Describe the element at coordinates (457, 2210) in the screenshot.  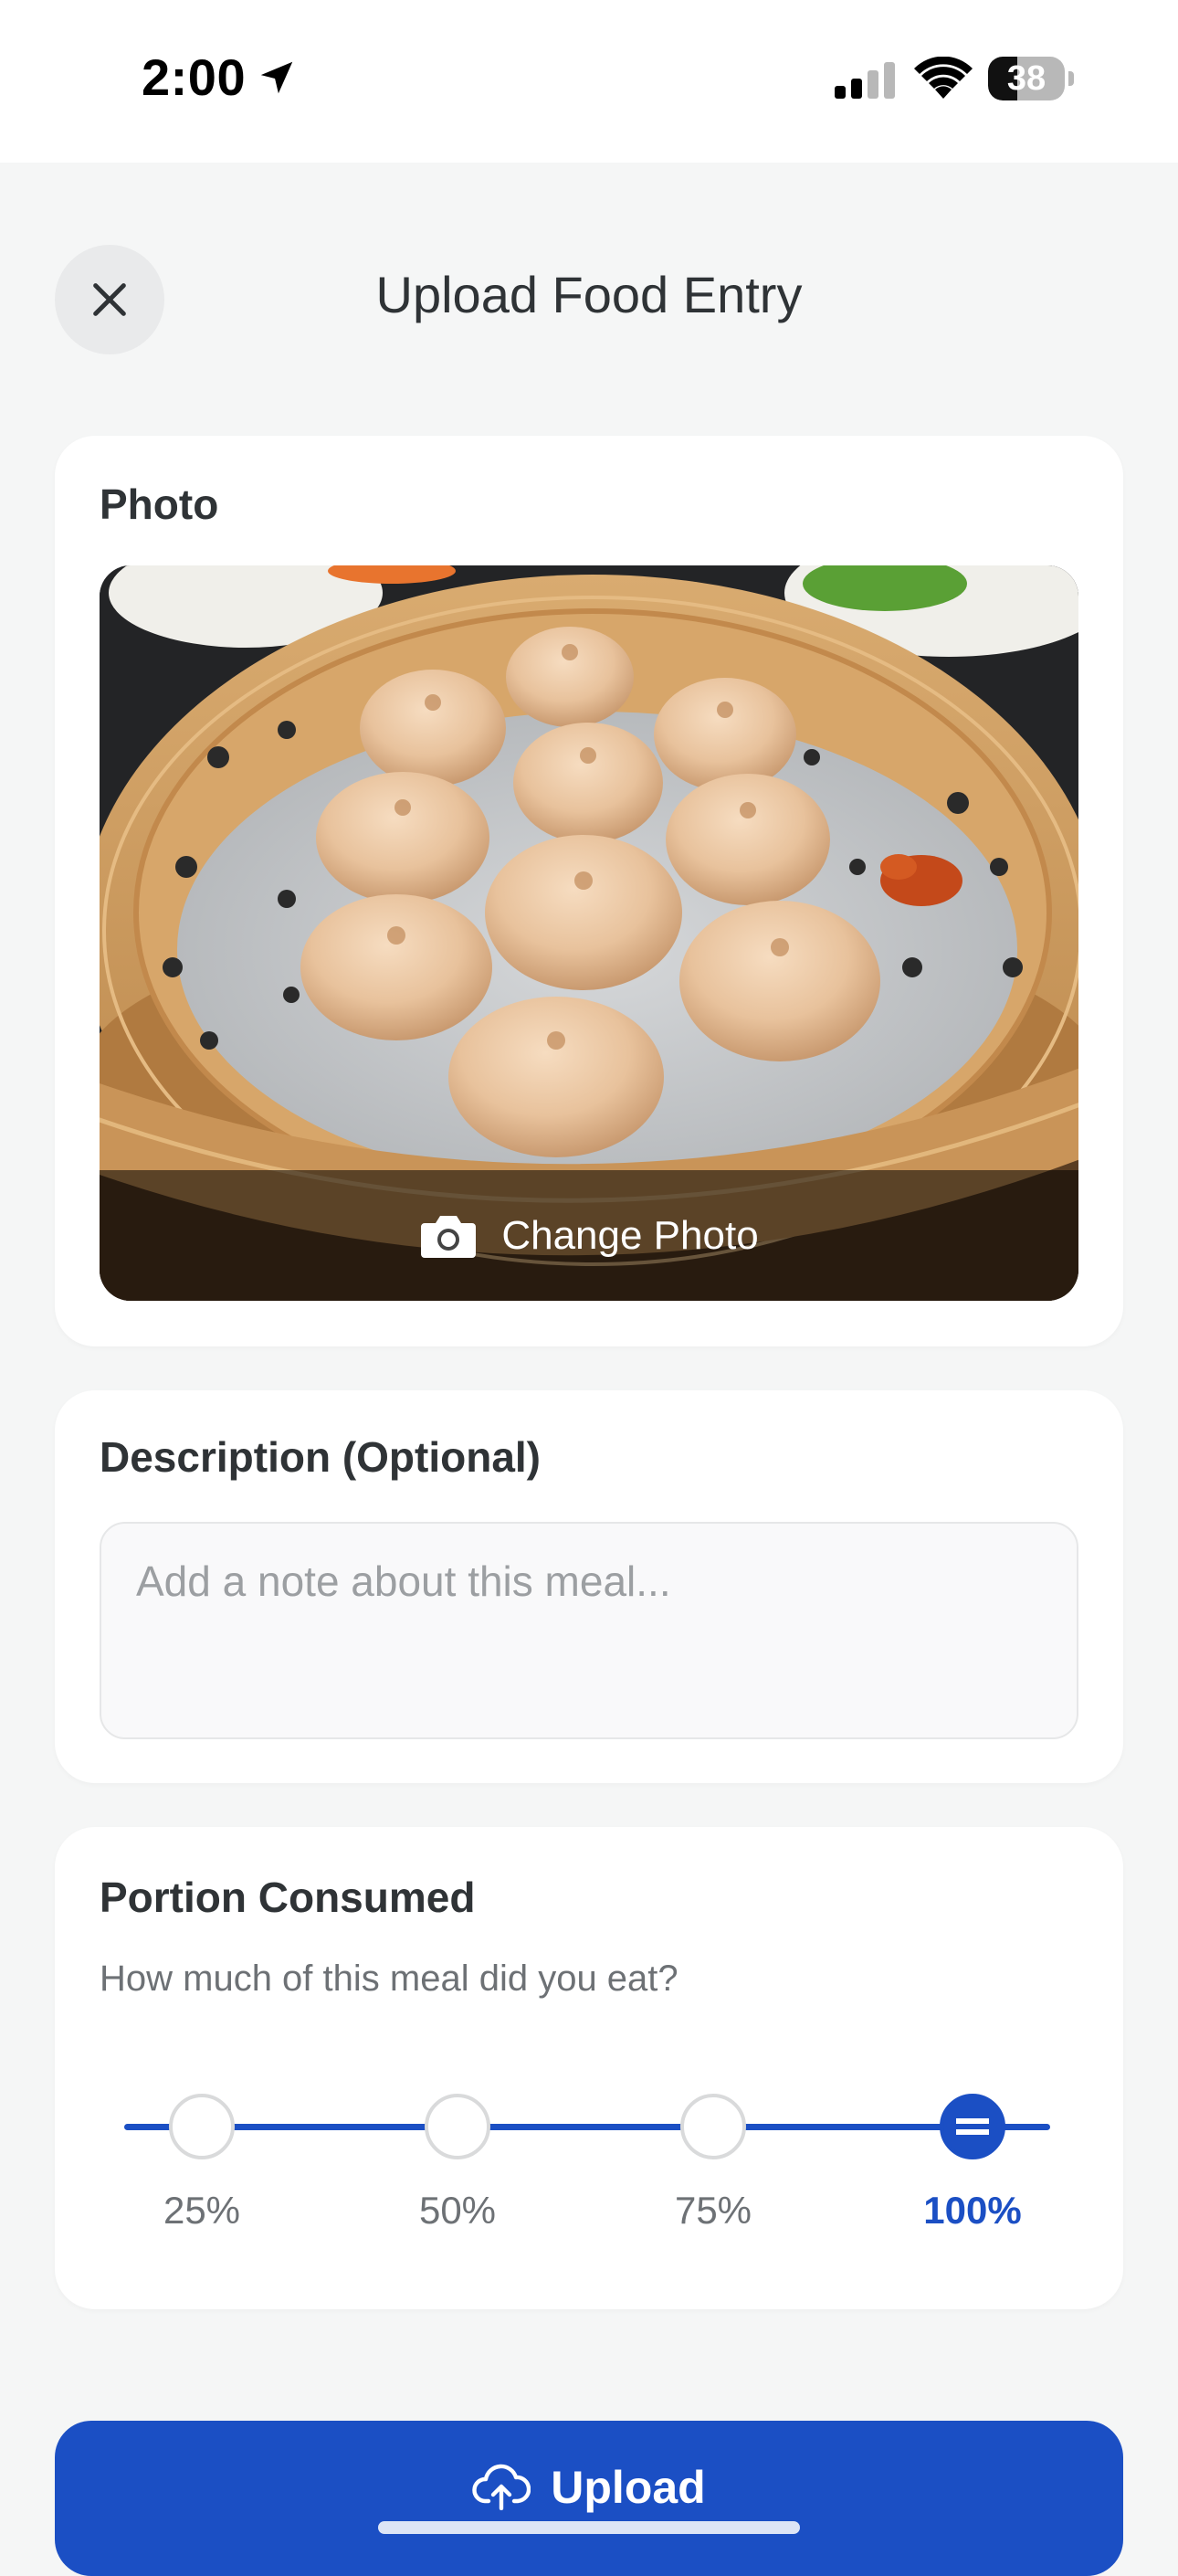
I see `portion-label-50: 50%` at that location.